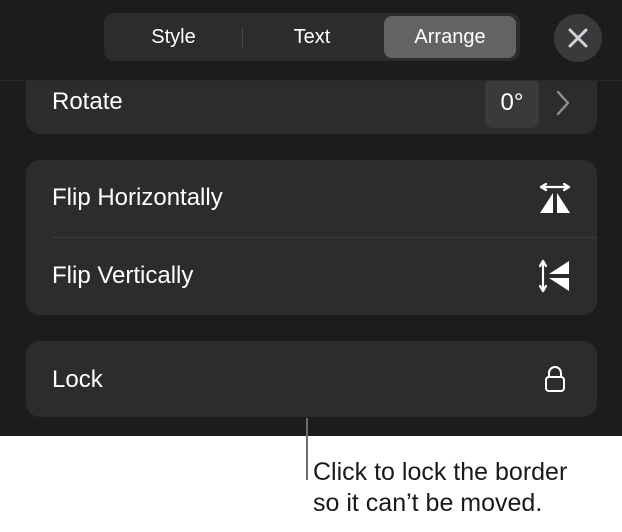  I want to click on lock-group: Lock, so click(311, 379).